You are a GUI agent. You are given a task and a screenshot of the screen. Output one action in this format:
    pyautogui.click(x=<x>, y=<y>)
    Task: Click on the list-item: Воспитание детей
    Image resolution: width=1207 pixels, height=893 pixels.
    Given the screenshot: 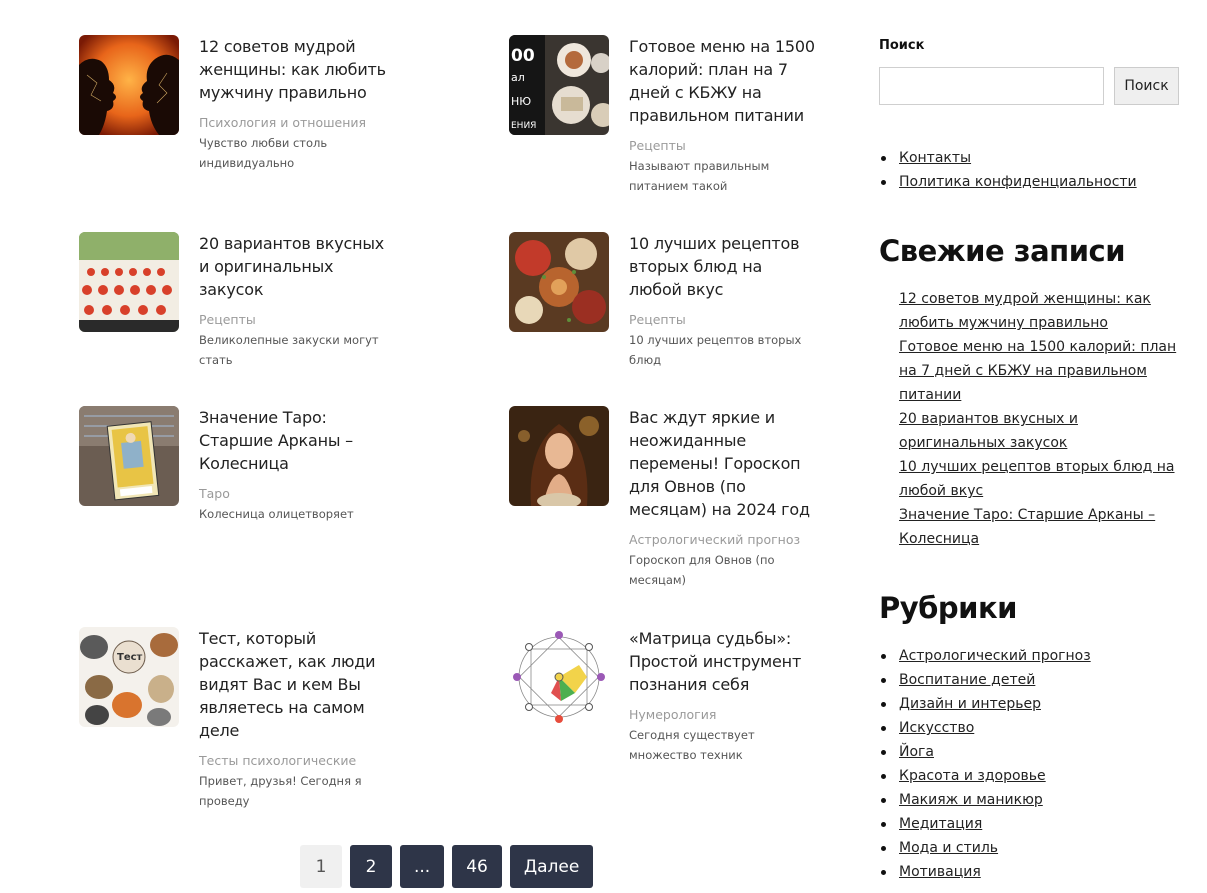 What is the action you would take?
    pyautogui.click(x=985, y=680)
    